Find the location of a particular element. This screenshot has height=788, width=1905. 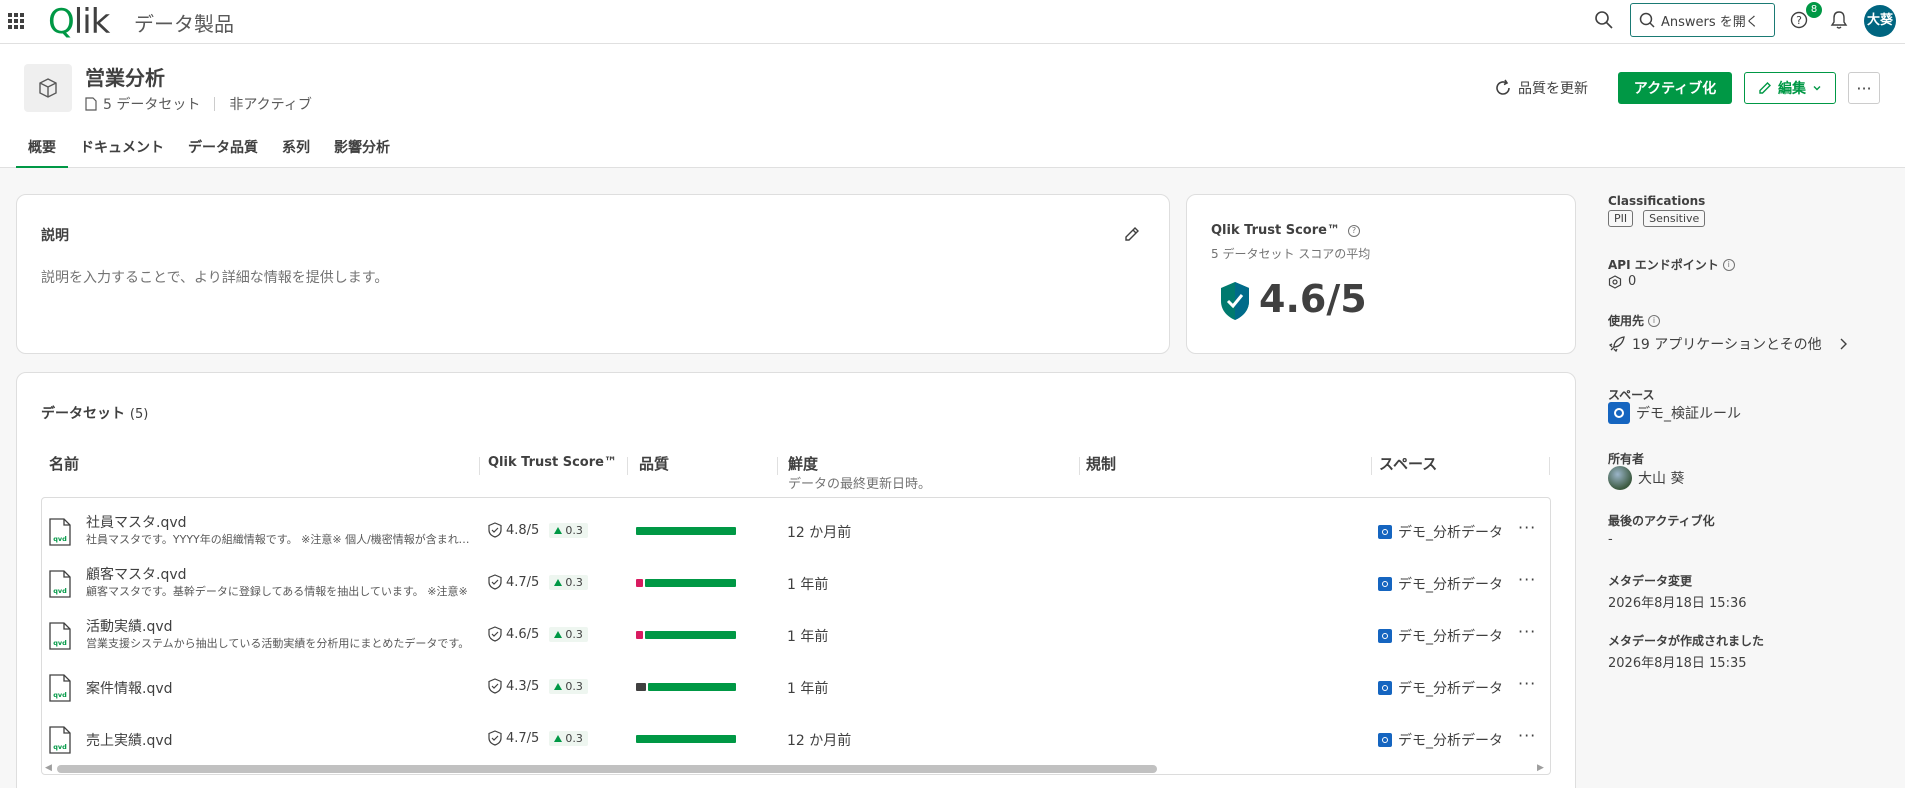

trust-score-cell: 4.6/5 0.3 is located at coordinates (538, 634).